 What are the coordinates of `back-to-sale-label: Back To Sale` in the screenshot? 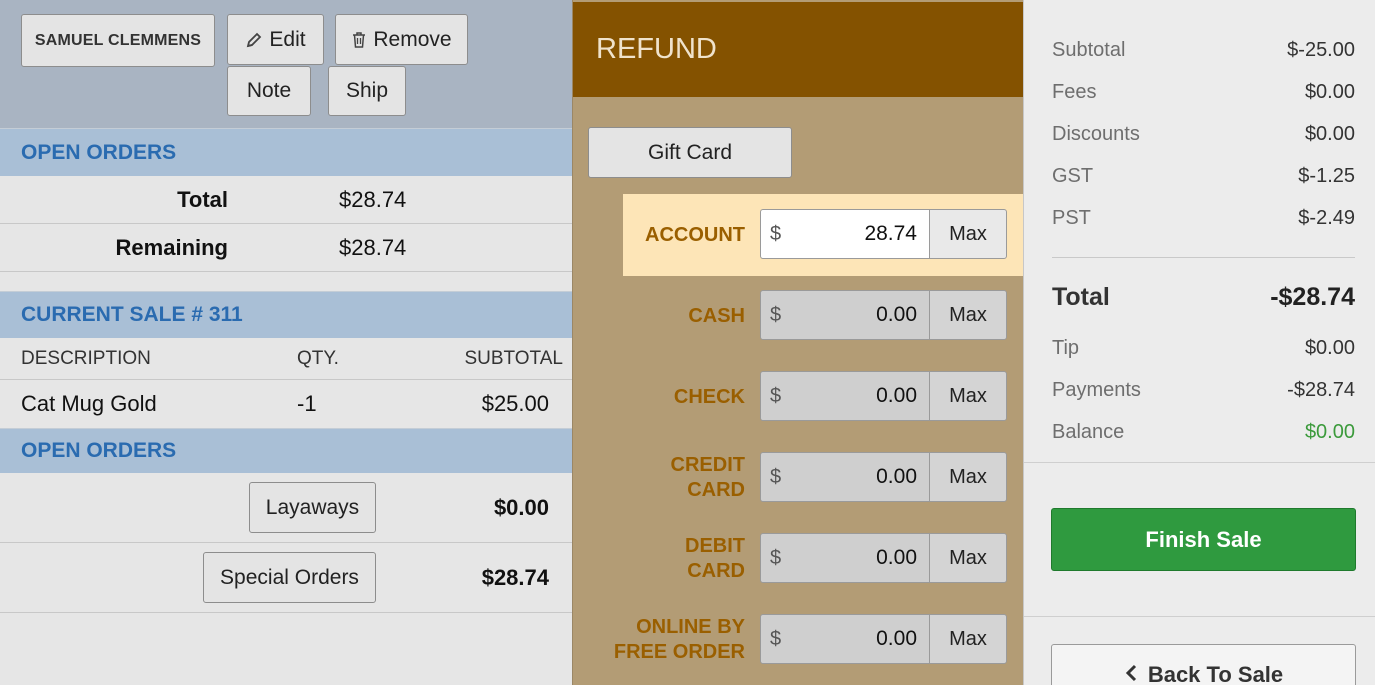 It's located at (1215, 673).